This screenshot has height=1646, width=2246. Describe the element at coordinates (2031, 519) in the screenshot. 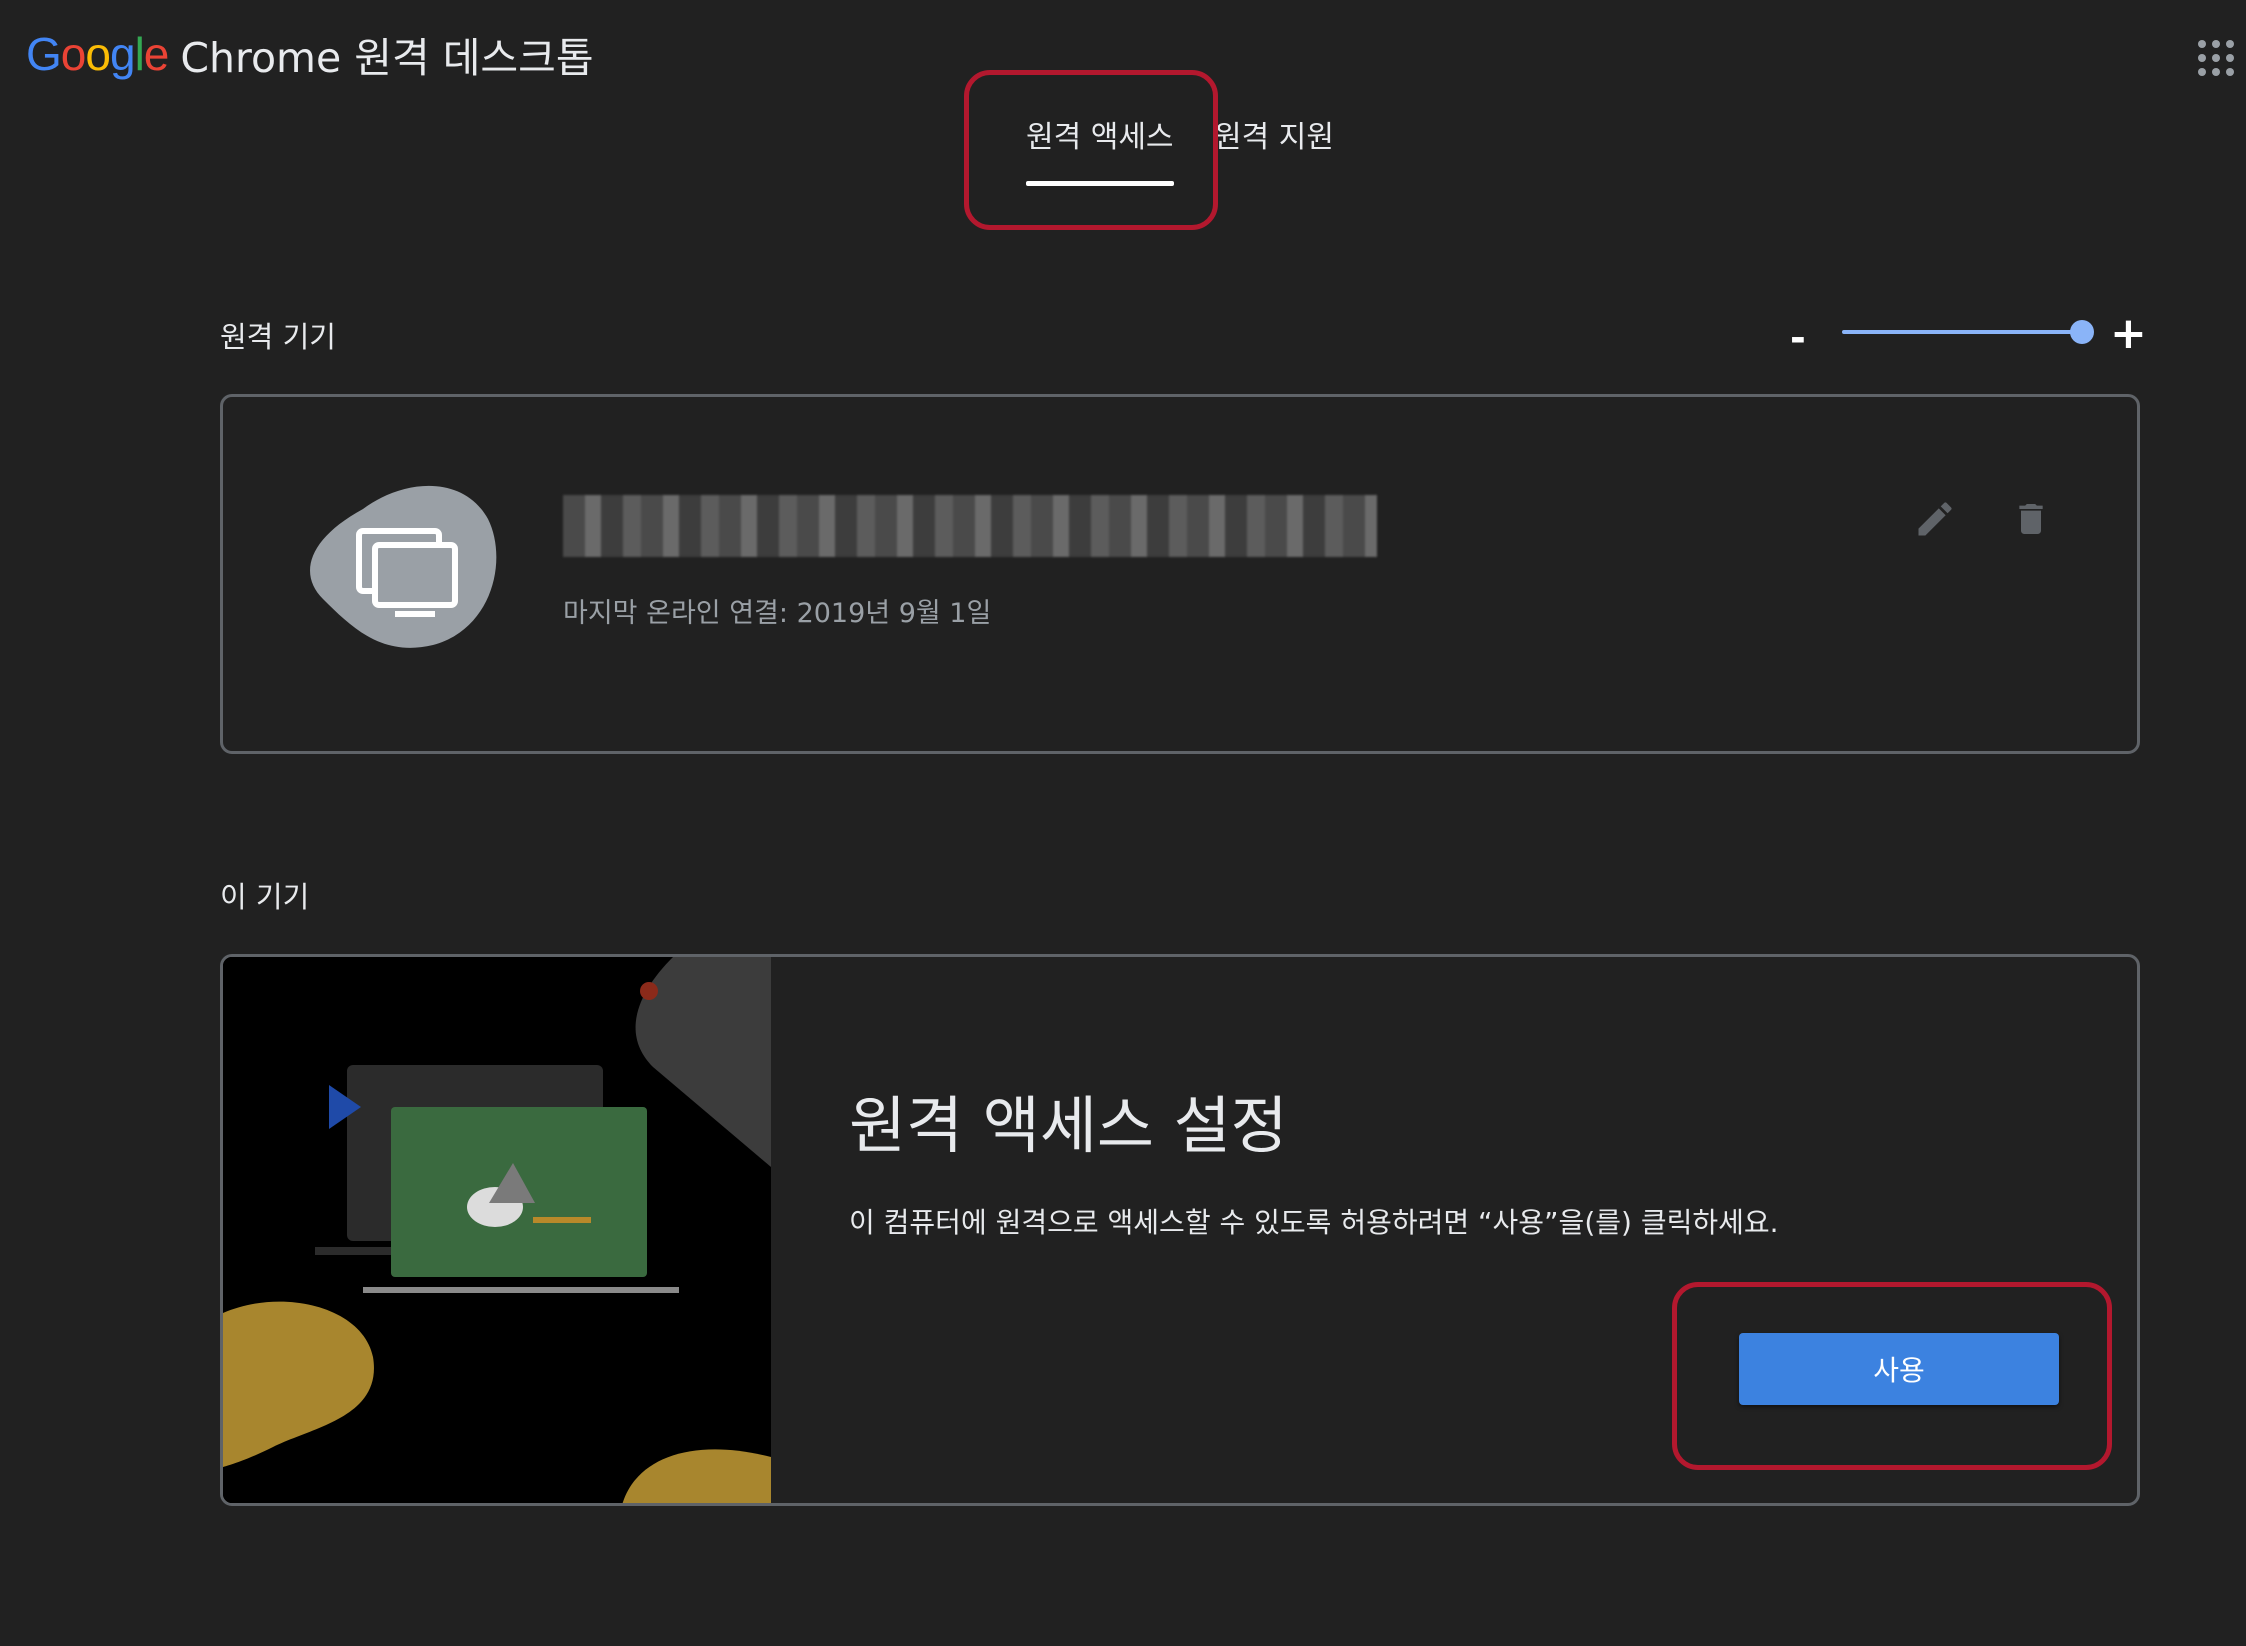

I see `delete-icon` at that location.